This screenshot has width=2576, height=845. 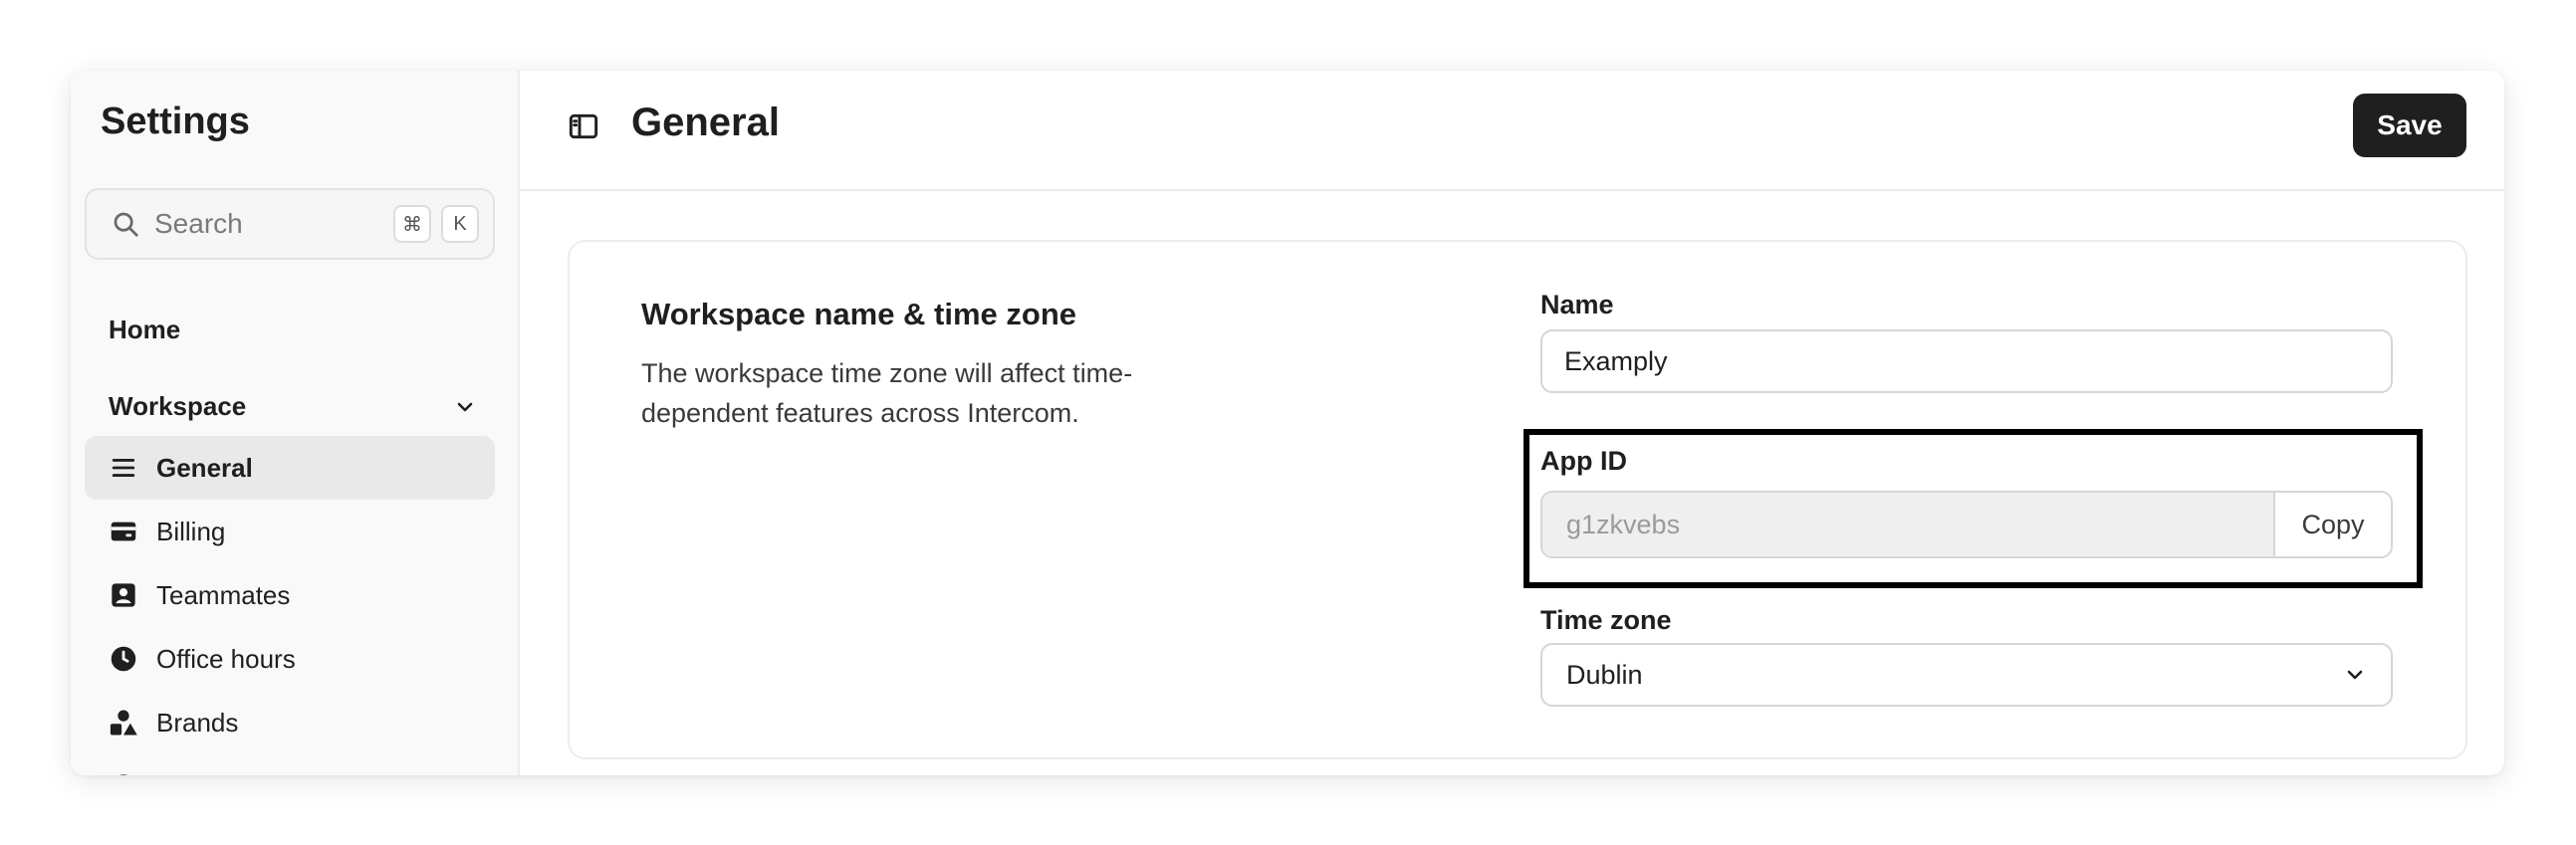 I want to click on shapes-icon, so click(x=123, y=723).